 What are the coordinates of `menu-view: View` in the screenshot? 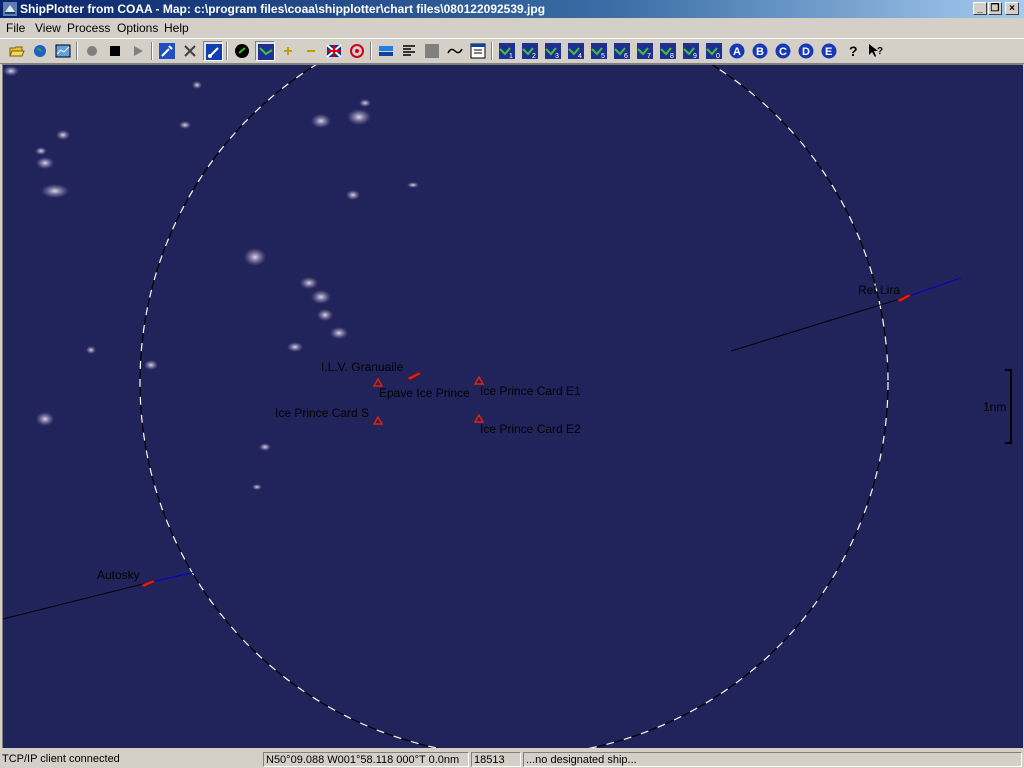 It's located at (48, 28).